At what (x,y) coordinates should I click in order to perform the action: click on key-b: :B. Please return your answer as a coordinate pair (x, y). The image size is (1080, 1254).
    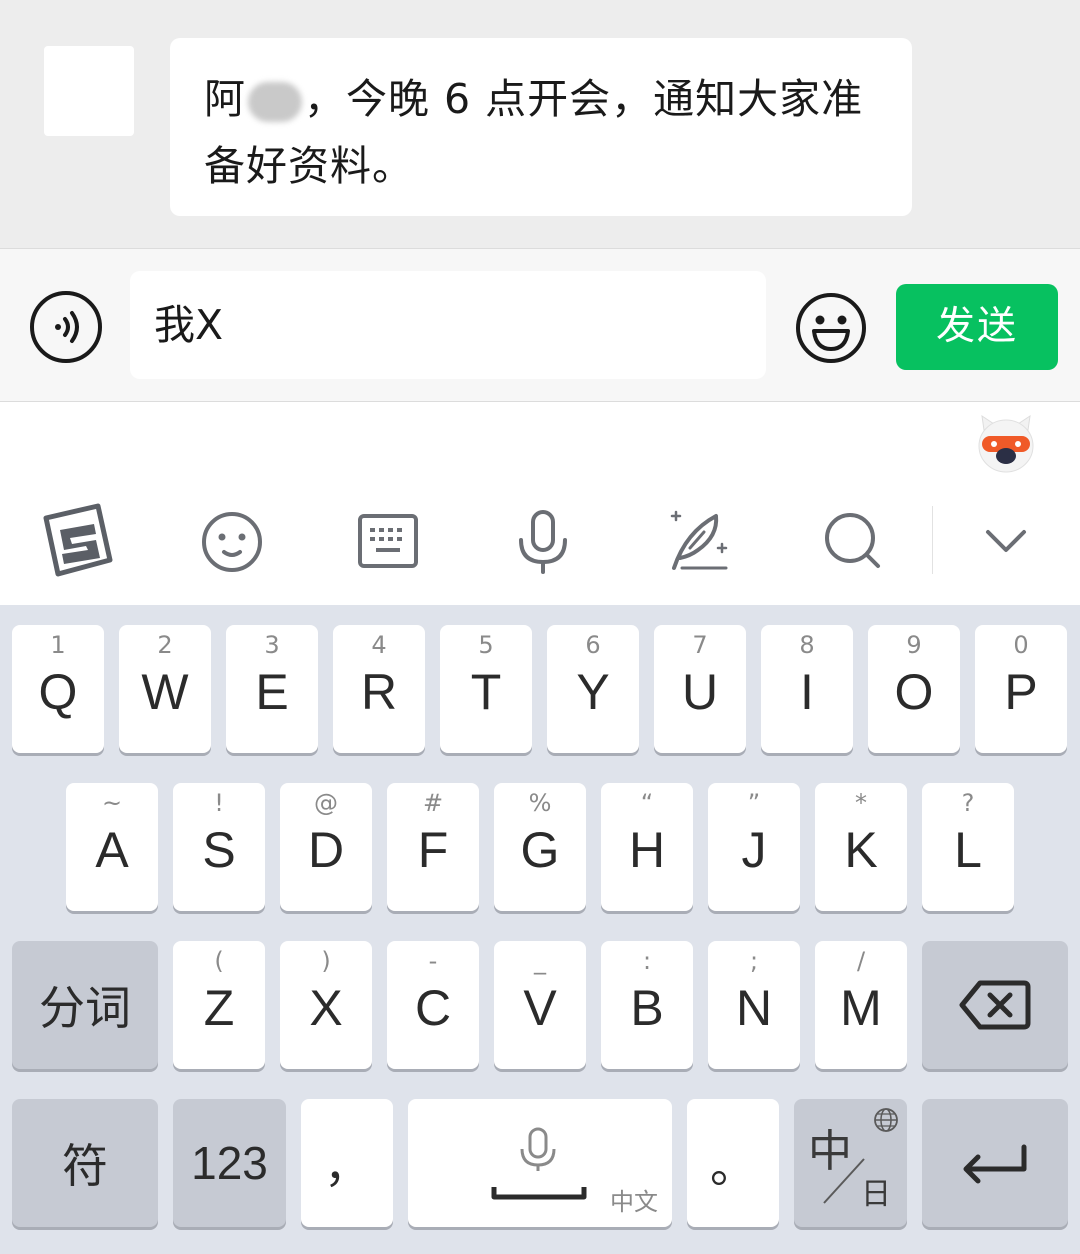
    Looking at the image, I should click on (647, 1005).